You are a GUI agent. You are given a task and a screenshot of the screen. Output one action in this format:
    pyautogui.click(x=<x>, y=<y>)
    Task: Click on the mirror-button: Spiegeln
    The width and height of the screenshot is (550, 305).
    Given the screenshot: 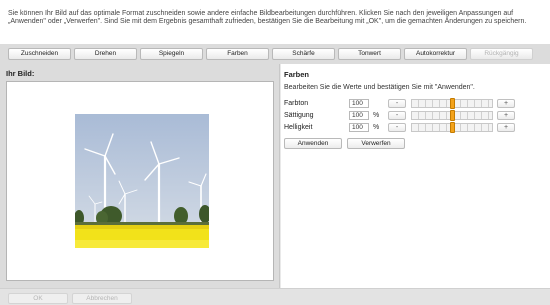 What is the action you would take?
    pyautogui.click(x=171, y=54)
    